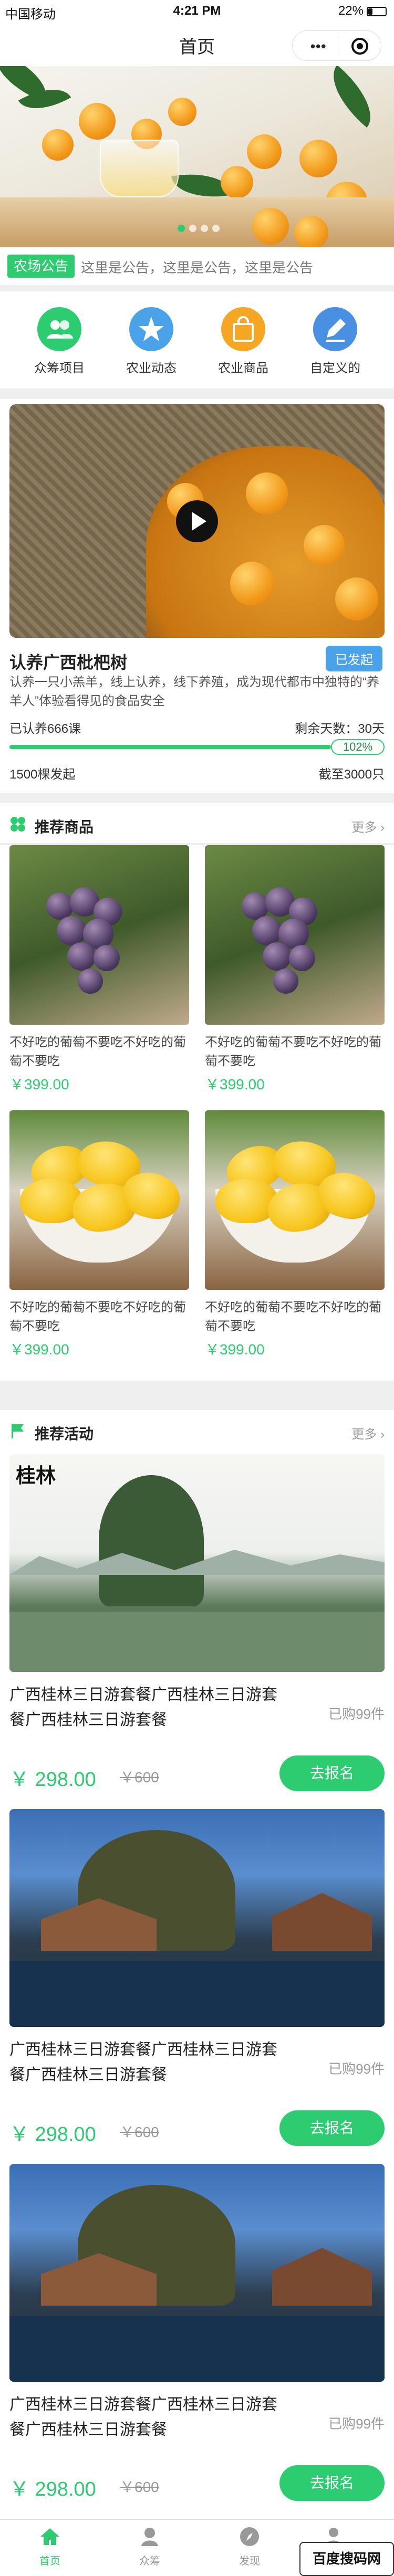 The height and width of the screenshot is (2576, 394). What do you see at coordinates (149, 2562) in the screenshot?
I see `tab-label: 众筹` at bounding box center [149, 2562].